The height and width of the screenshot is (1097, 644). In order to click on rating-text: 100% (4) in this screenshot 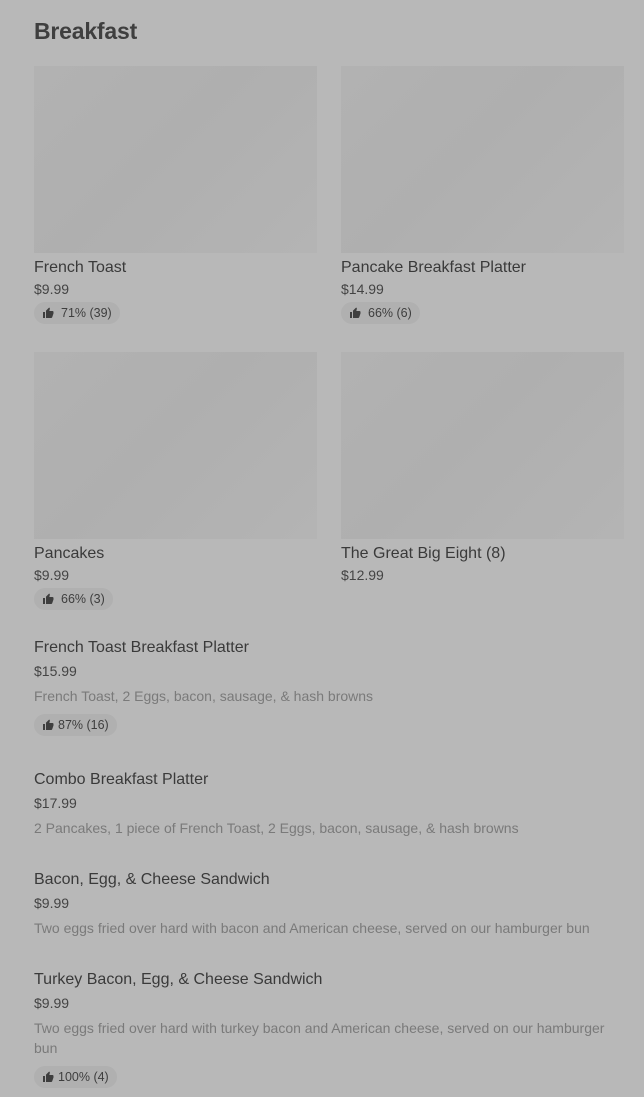, I will do `click(83, 1077)`.